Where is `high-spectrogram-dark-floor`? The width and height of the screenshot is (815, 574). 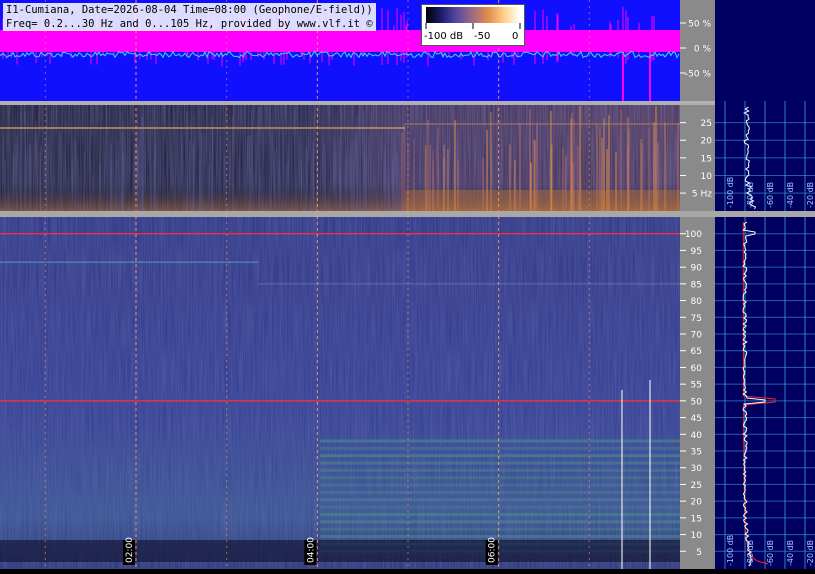 high-spectrogram-dark-floor is located at coordinates (340, 551).